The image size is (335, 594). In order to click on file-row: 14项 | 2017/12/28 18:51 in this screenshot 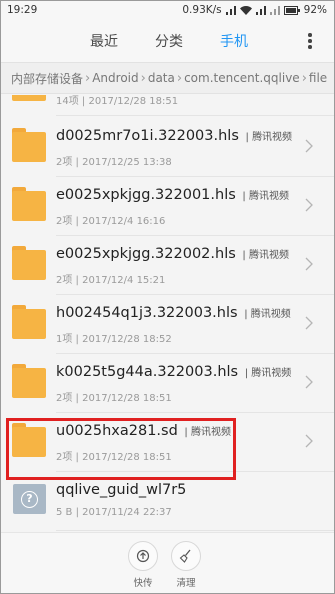, I will do `click(167, 105)`.